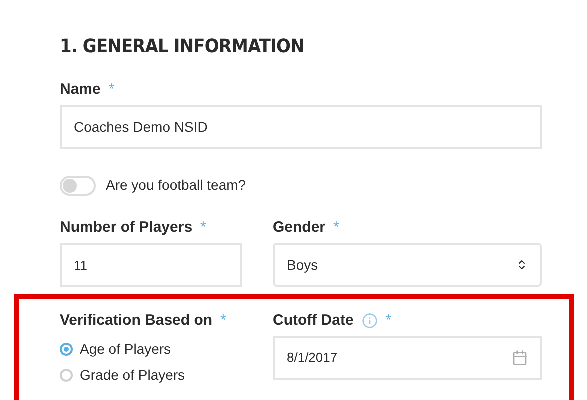  Describe the element at coordinates (80, 90) in the screenshot. I see `field-label: Name` at that location.